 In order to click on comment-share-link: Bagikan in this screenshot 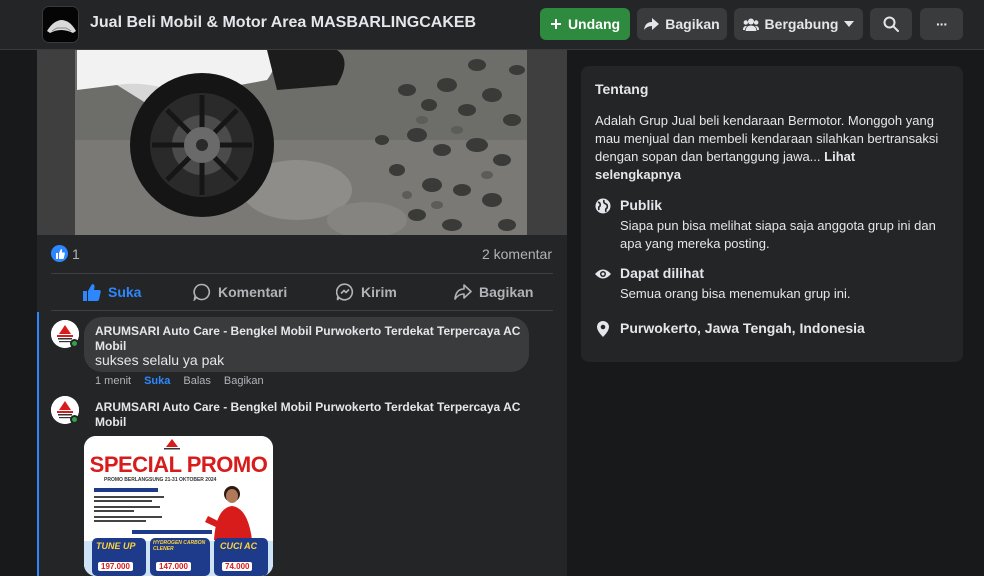, I will do `click(244, 381)`.